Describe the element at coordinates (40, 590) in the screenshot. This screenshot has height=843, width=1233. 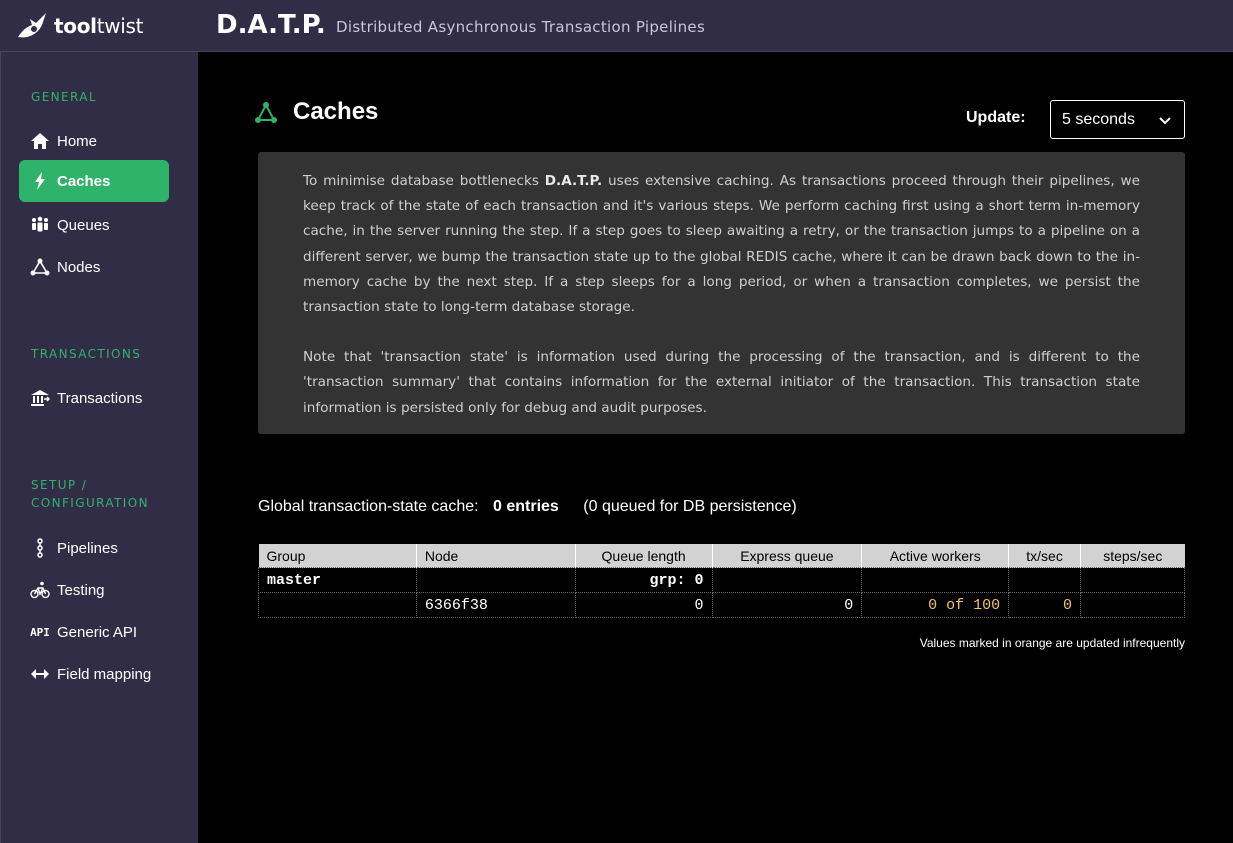
I see `bicycle-icon` at that location.